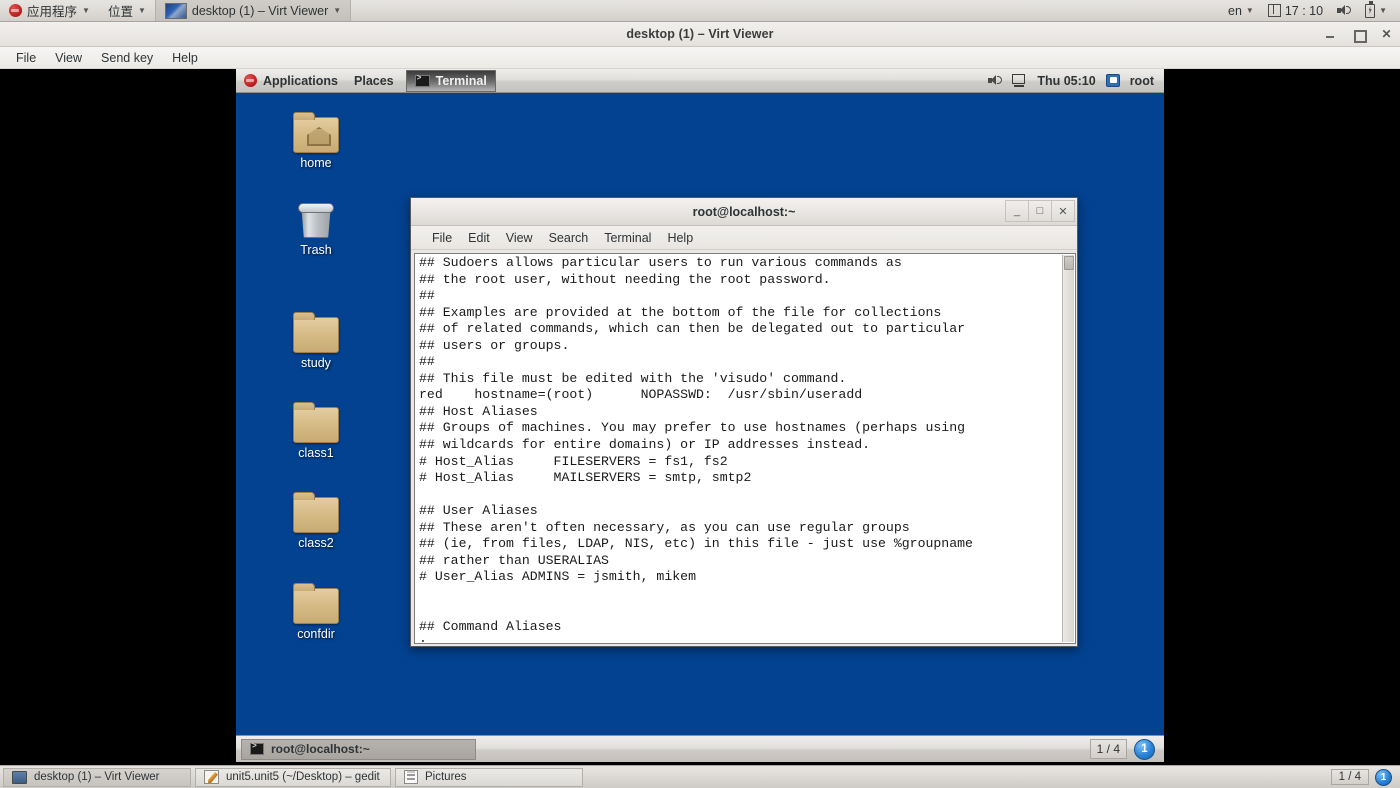 The image size is (1400, 788). I want to click on volume-button, so click(1344, 11).